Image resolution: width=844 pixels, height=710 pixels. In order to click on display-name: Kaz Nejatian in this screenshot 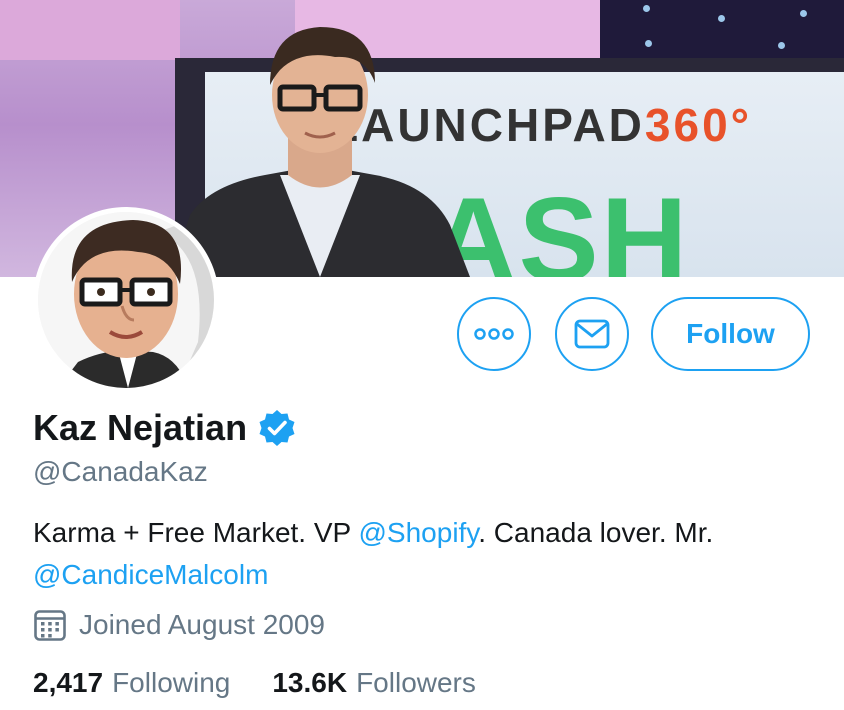, I will do `click(140, 427)`.